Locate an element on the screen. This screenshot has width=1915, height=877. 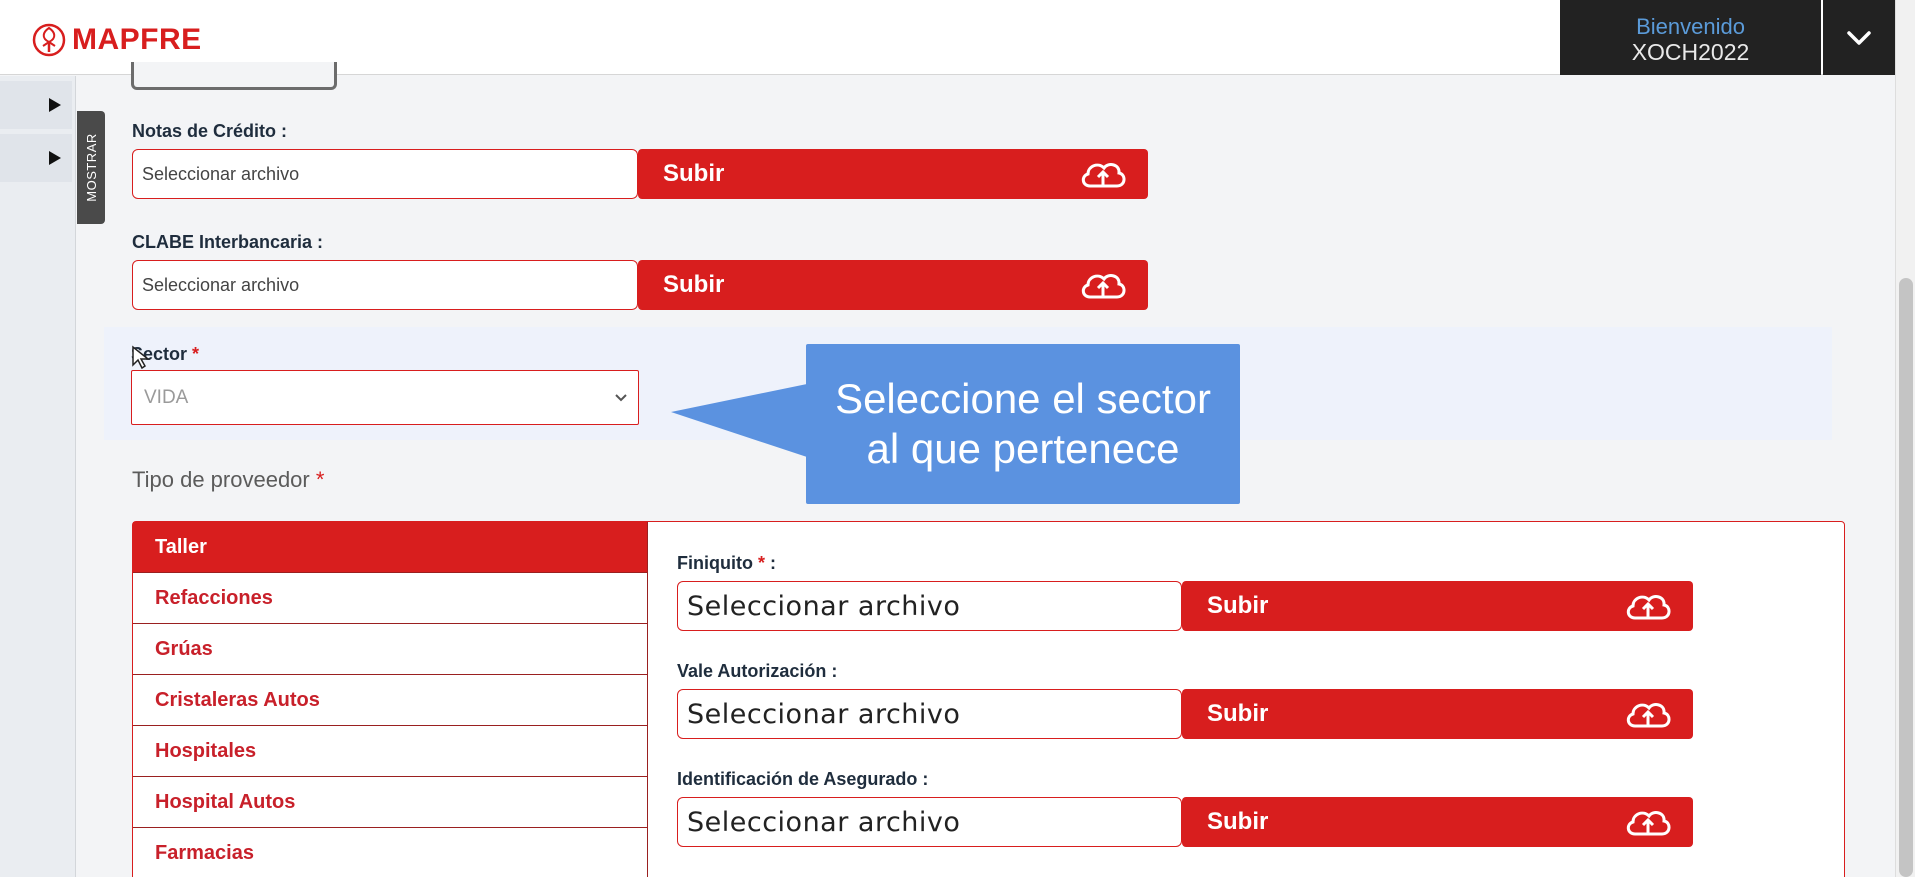
sector-select: VIDA is located at coordinates (385, 397).